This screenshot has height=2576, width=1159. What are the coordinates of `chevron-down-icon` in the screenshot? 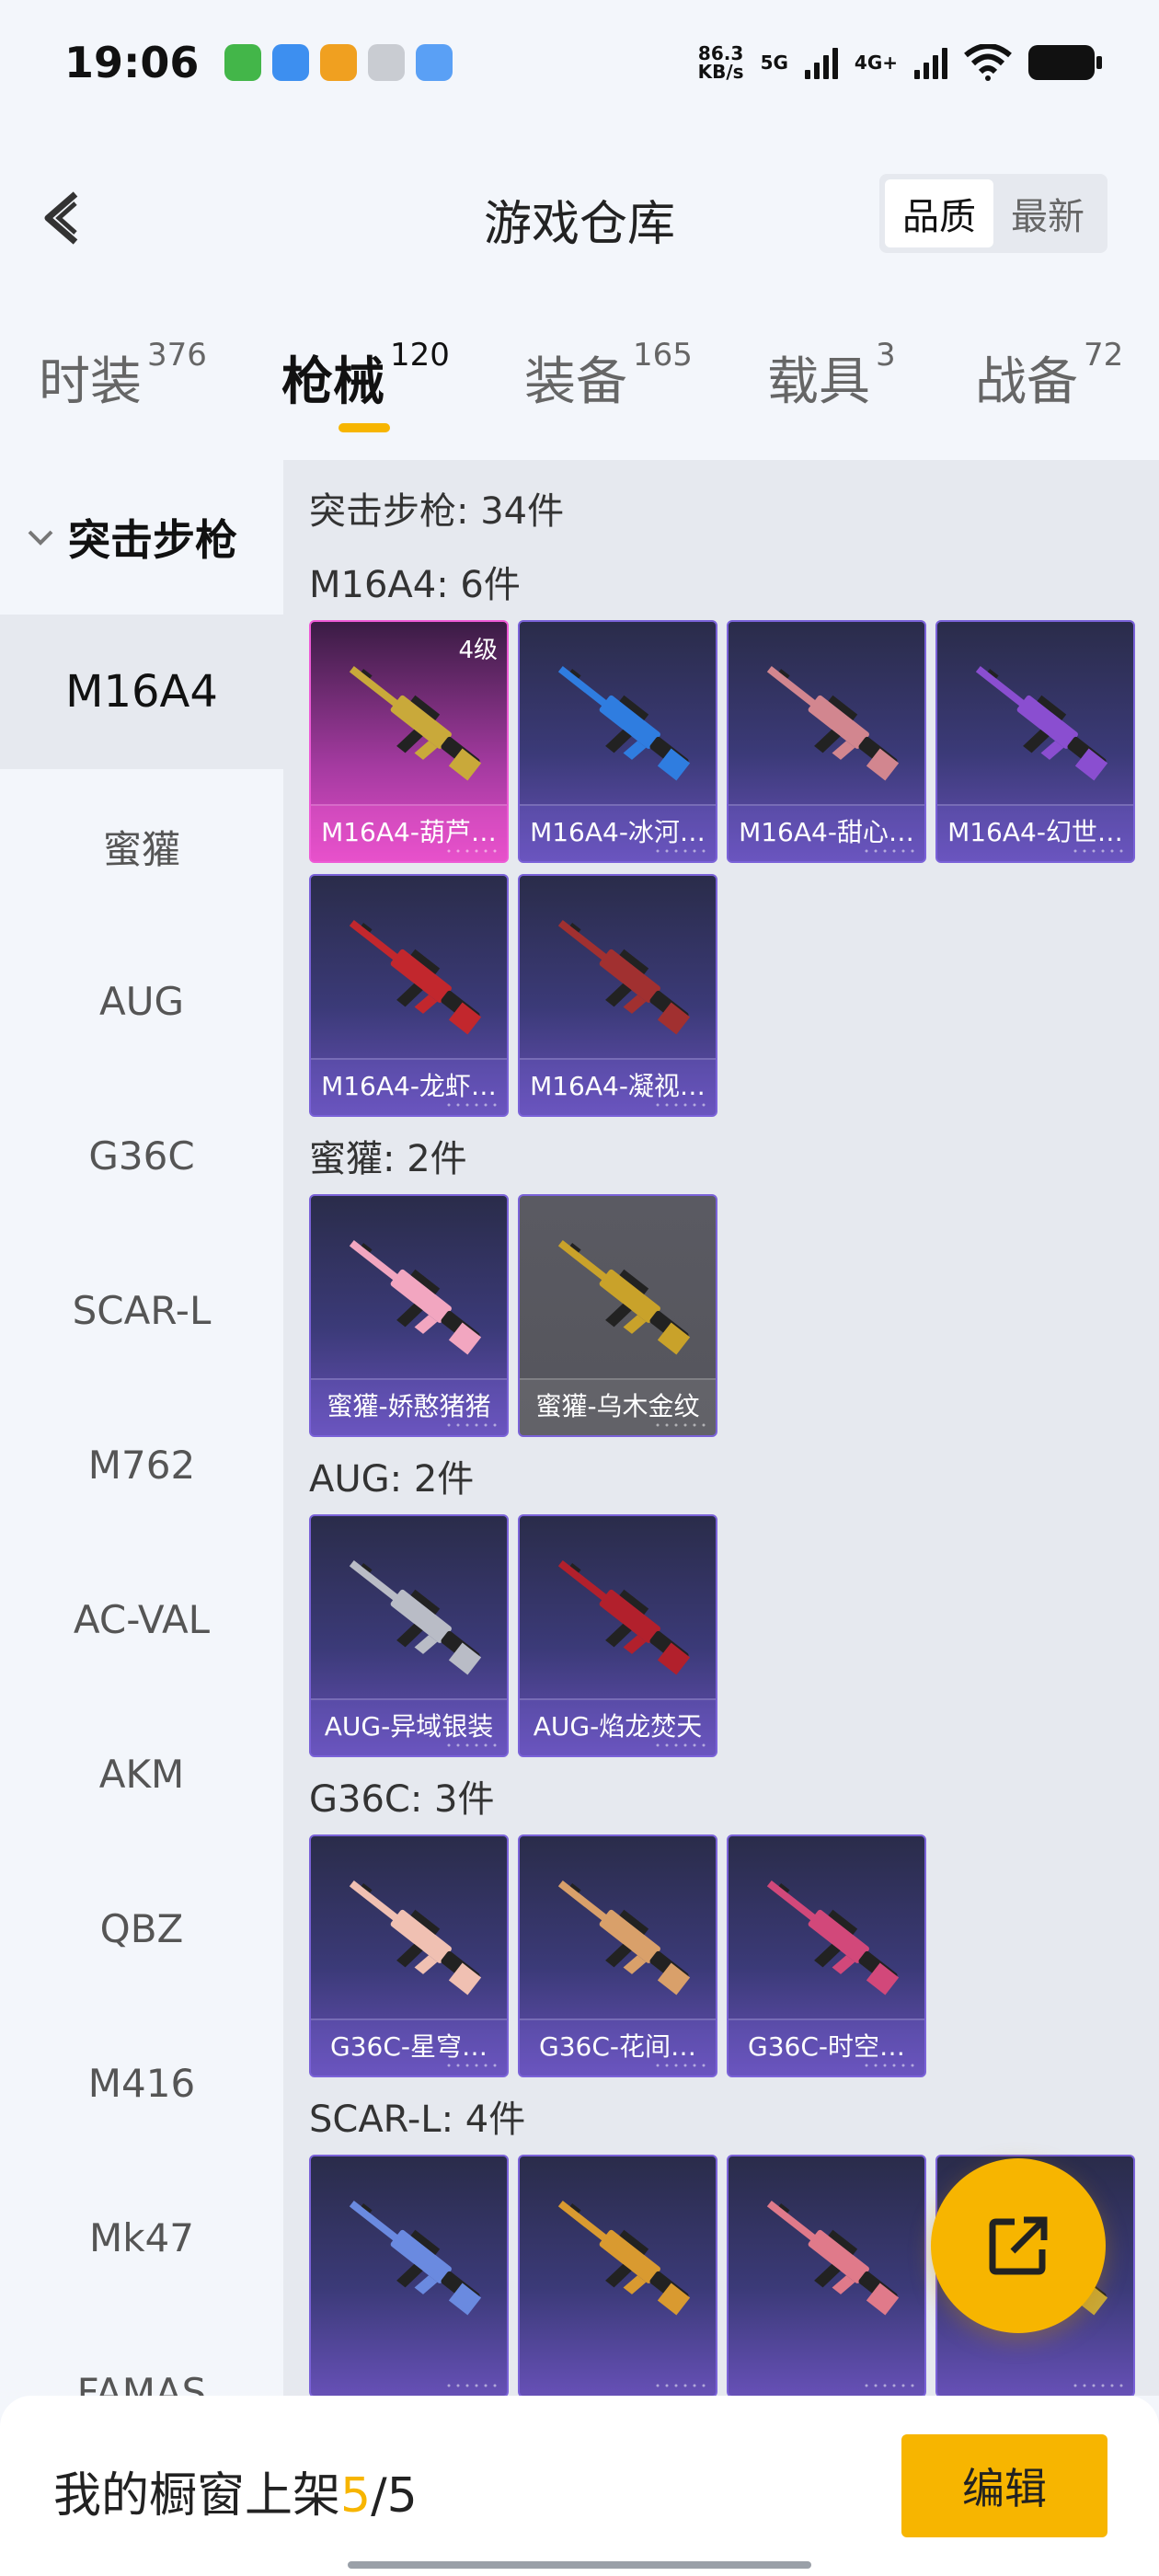 It's located at (40, 538).